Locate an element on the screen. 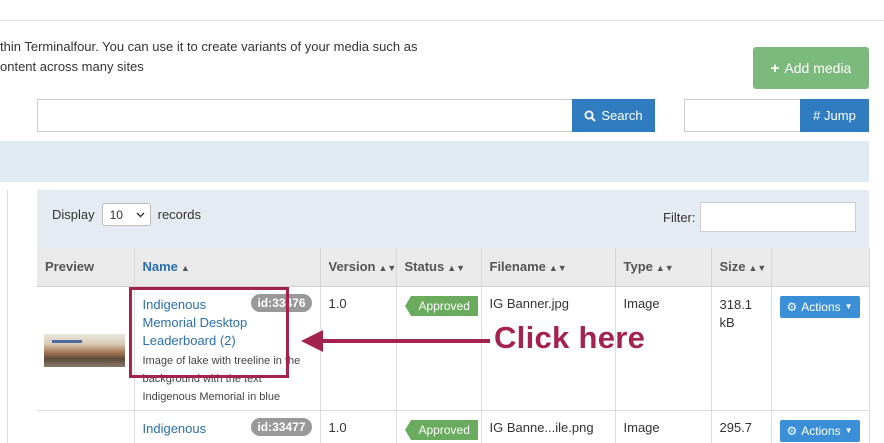 This screenshot has width=884, height=443. chevron-down-icon is located at coordinates (140, 214).